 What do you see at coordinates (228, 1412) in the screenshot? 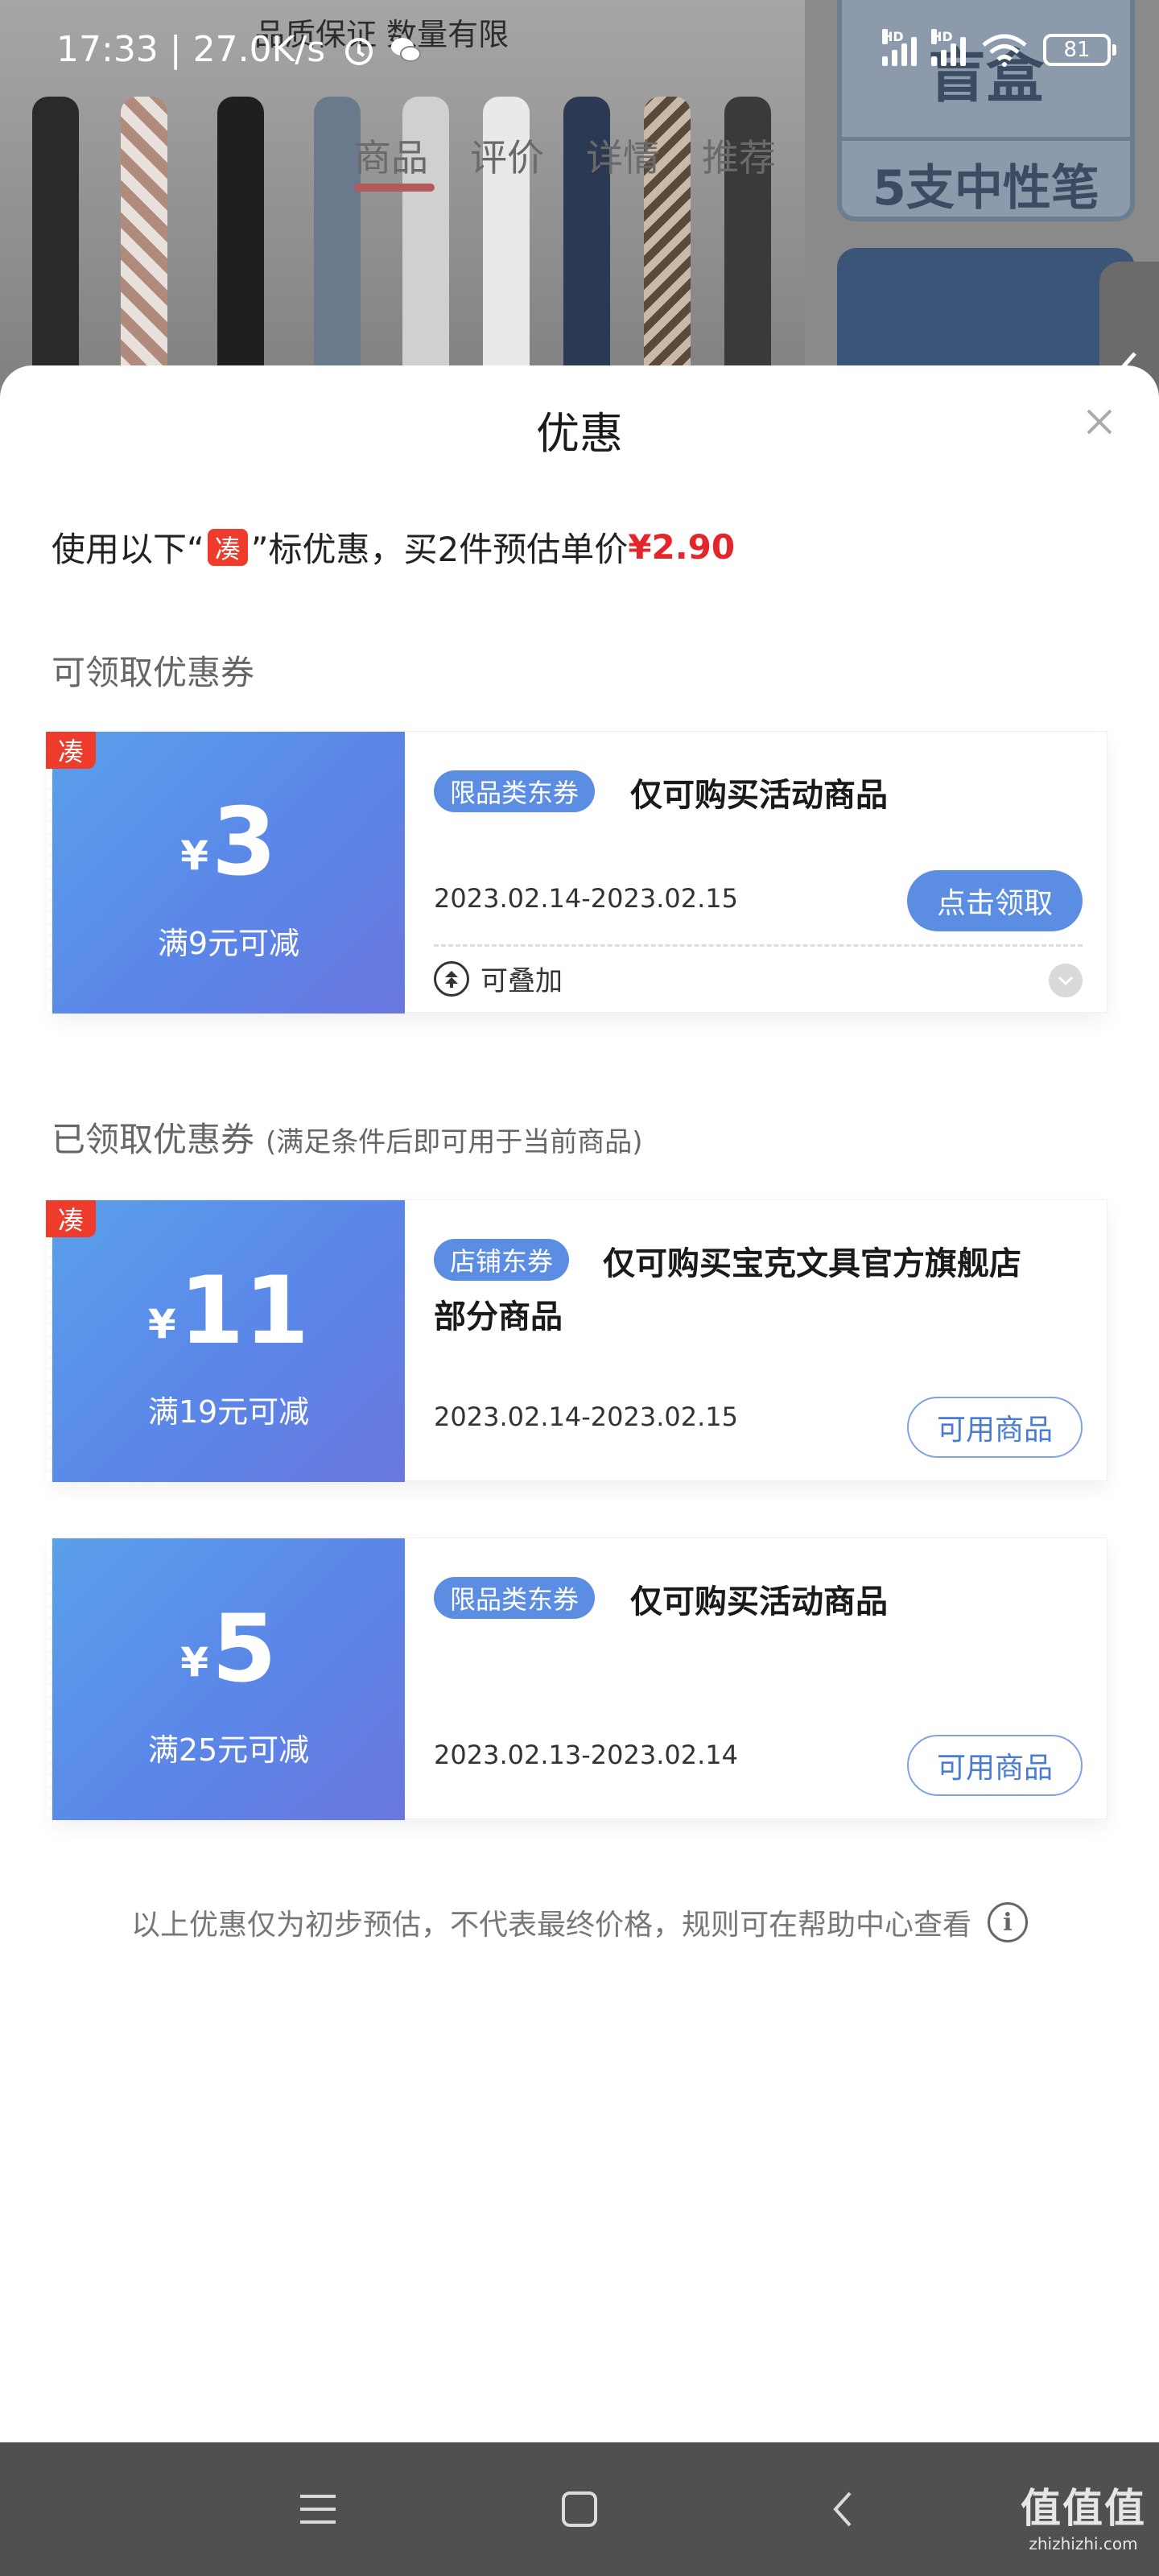
I see `coupon-condition: 满19元可减` at bounding box center [228, 1412].